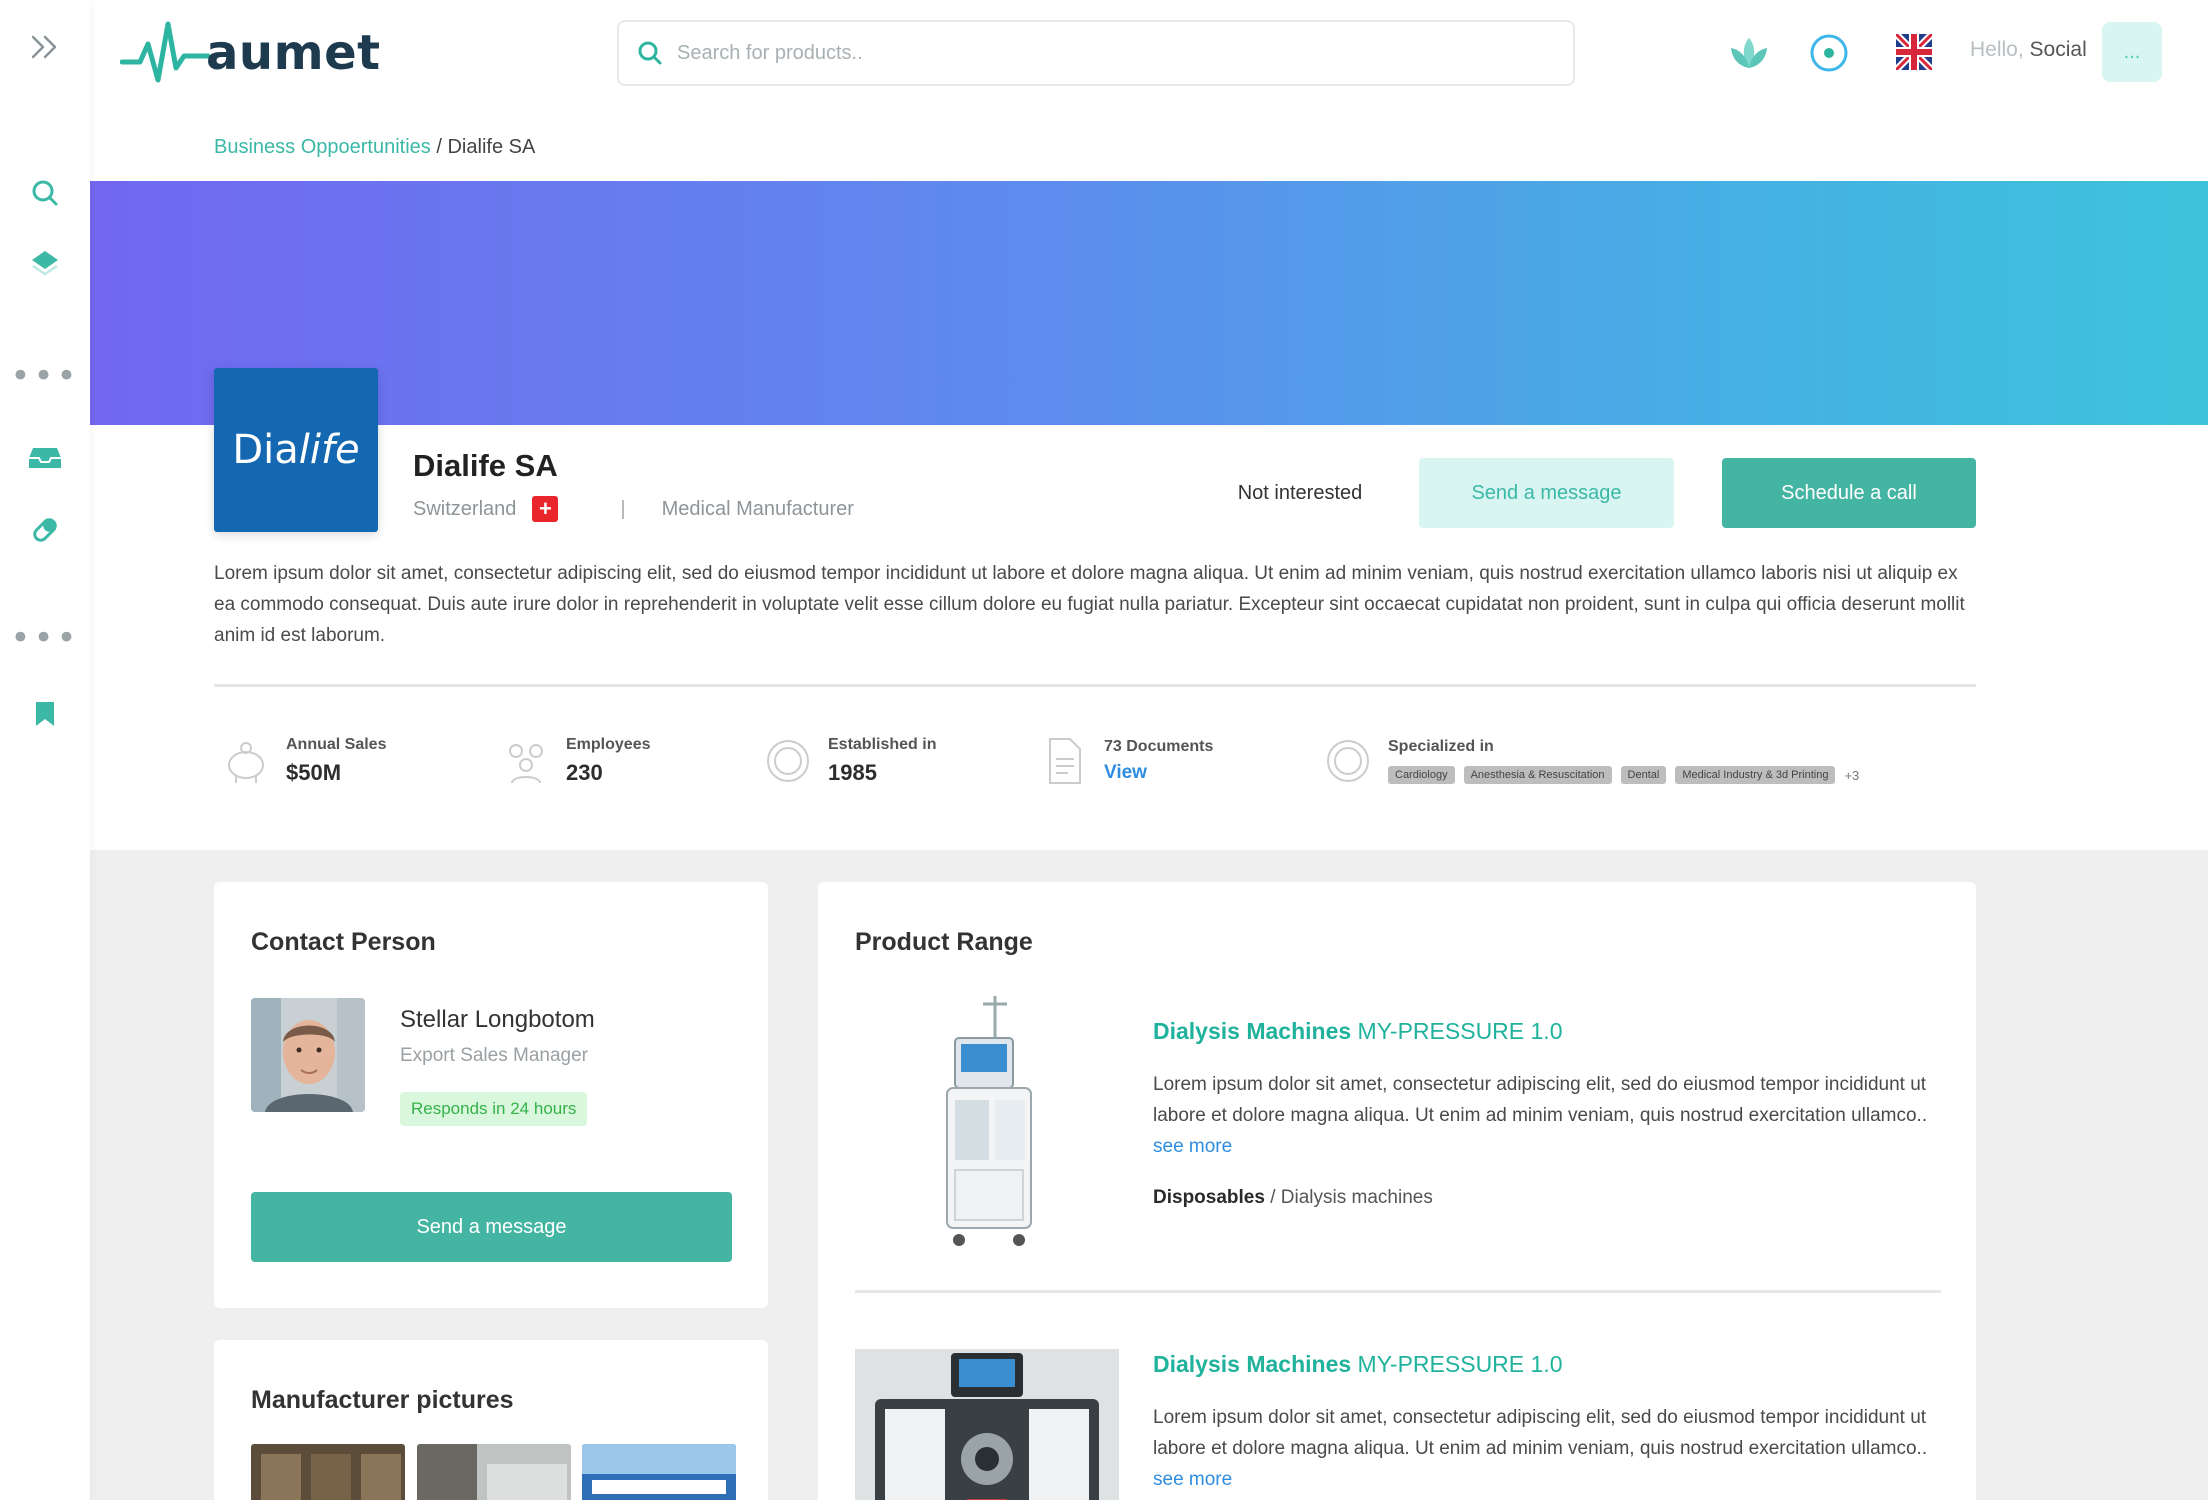 The width and height of the screenshot is (2208, 1500). What do you see at coordinates (2028, 49) in the screenshot?
I see `user-greeting: Hello, Social` at bounding box center [2028, 49].